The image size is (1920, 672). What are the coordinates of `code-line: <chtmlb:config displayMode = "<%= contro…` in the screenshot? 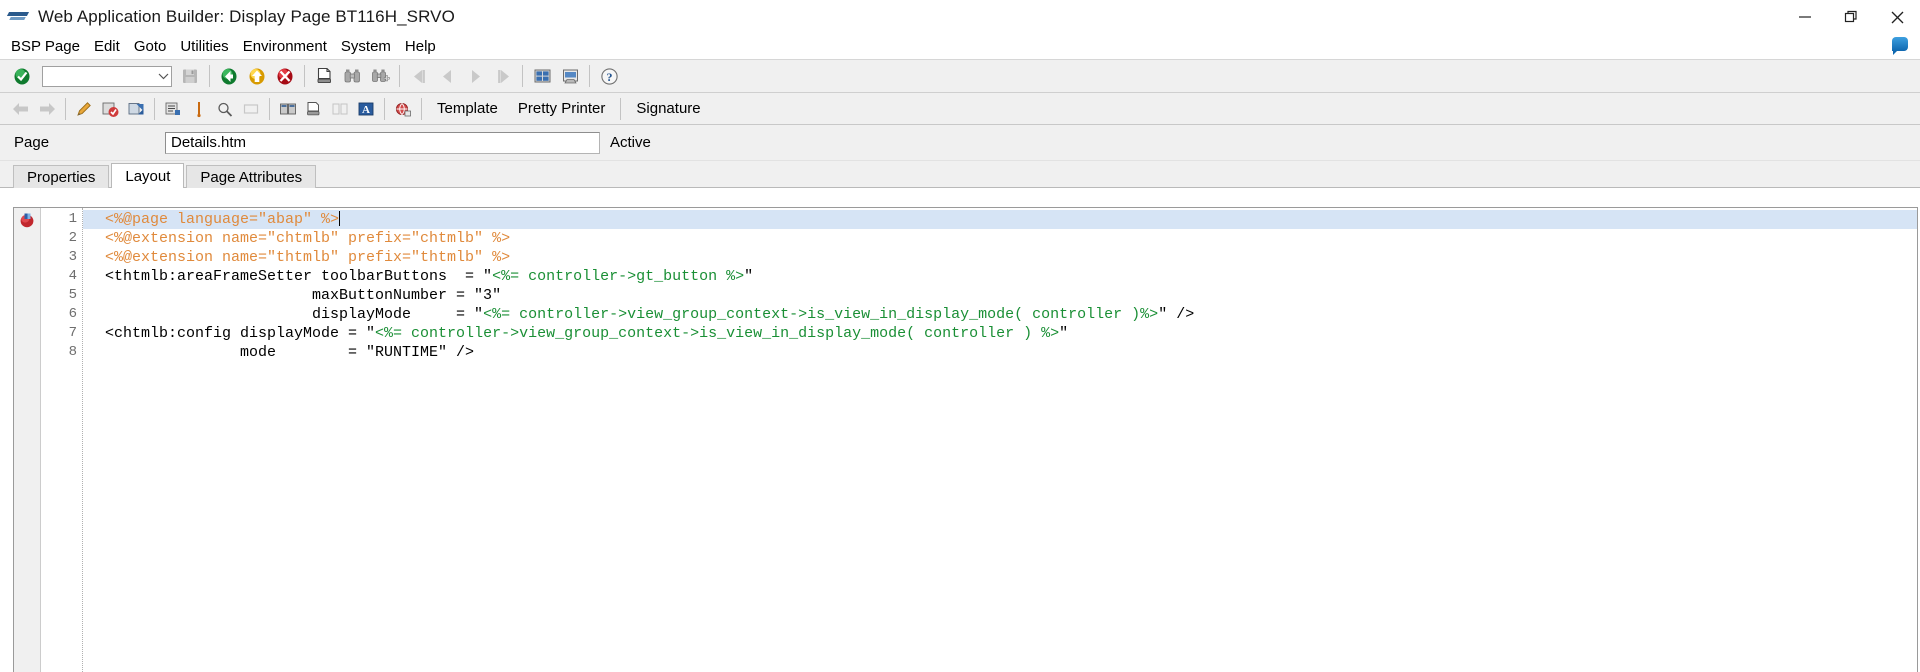 It's located at (1000, 333).